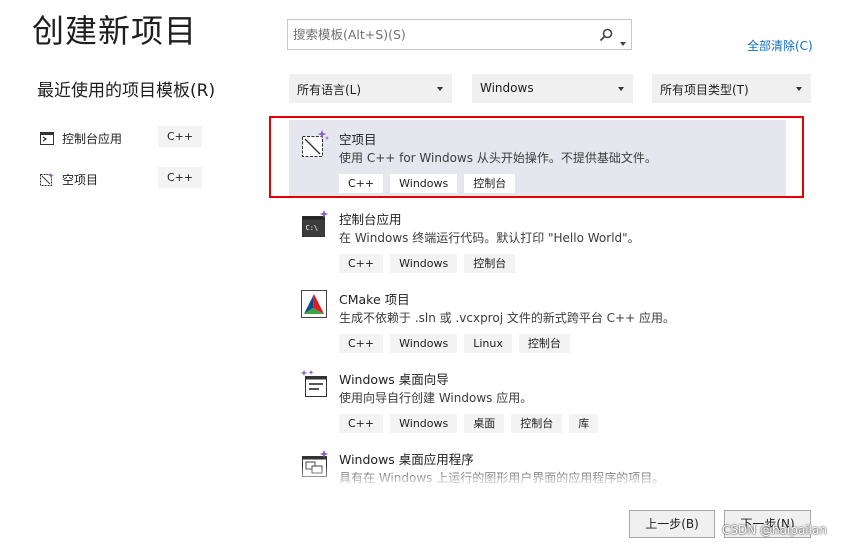 This screenshot has width=853, height=549. Describe the element at coordinates (370, 88) in the screenshot. I see `language-filter-dropdown: 所有语言(L)` at that location.